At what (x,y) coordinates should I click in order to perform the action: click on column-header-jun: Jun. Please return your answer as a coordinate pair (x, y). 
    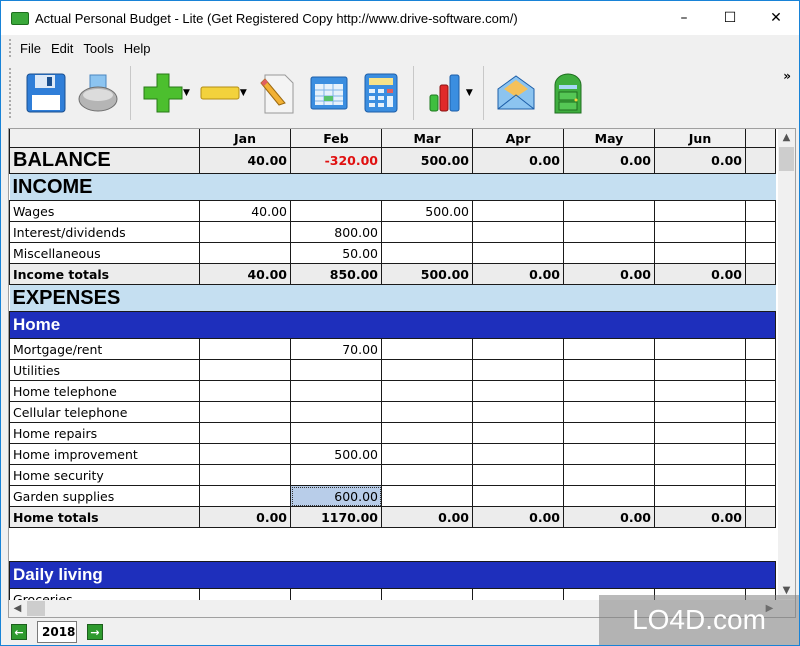
    Looking at the image, I should click on (700, 138).